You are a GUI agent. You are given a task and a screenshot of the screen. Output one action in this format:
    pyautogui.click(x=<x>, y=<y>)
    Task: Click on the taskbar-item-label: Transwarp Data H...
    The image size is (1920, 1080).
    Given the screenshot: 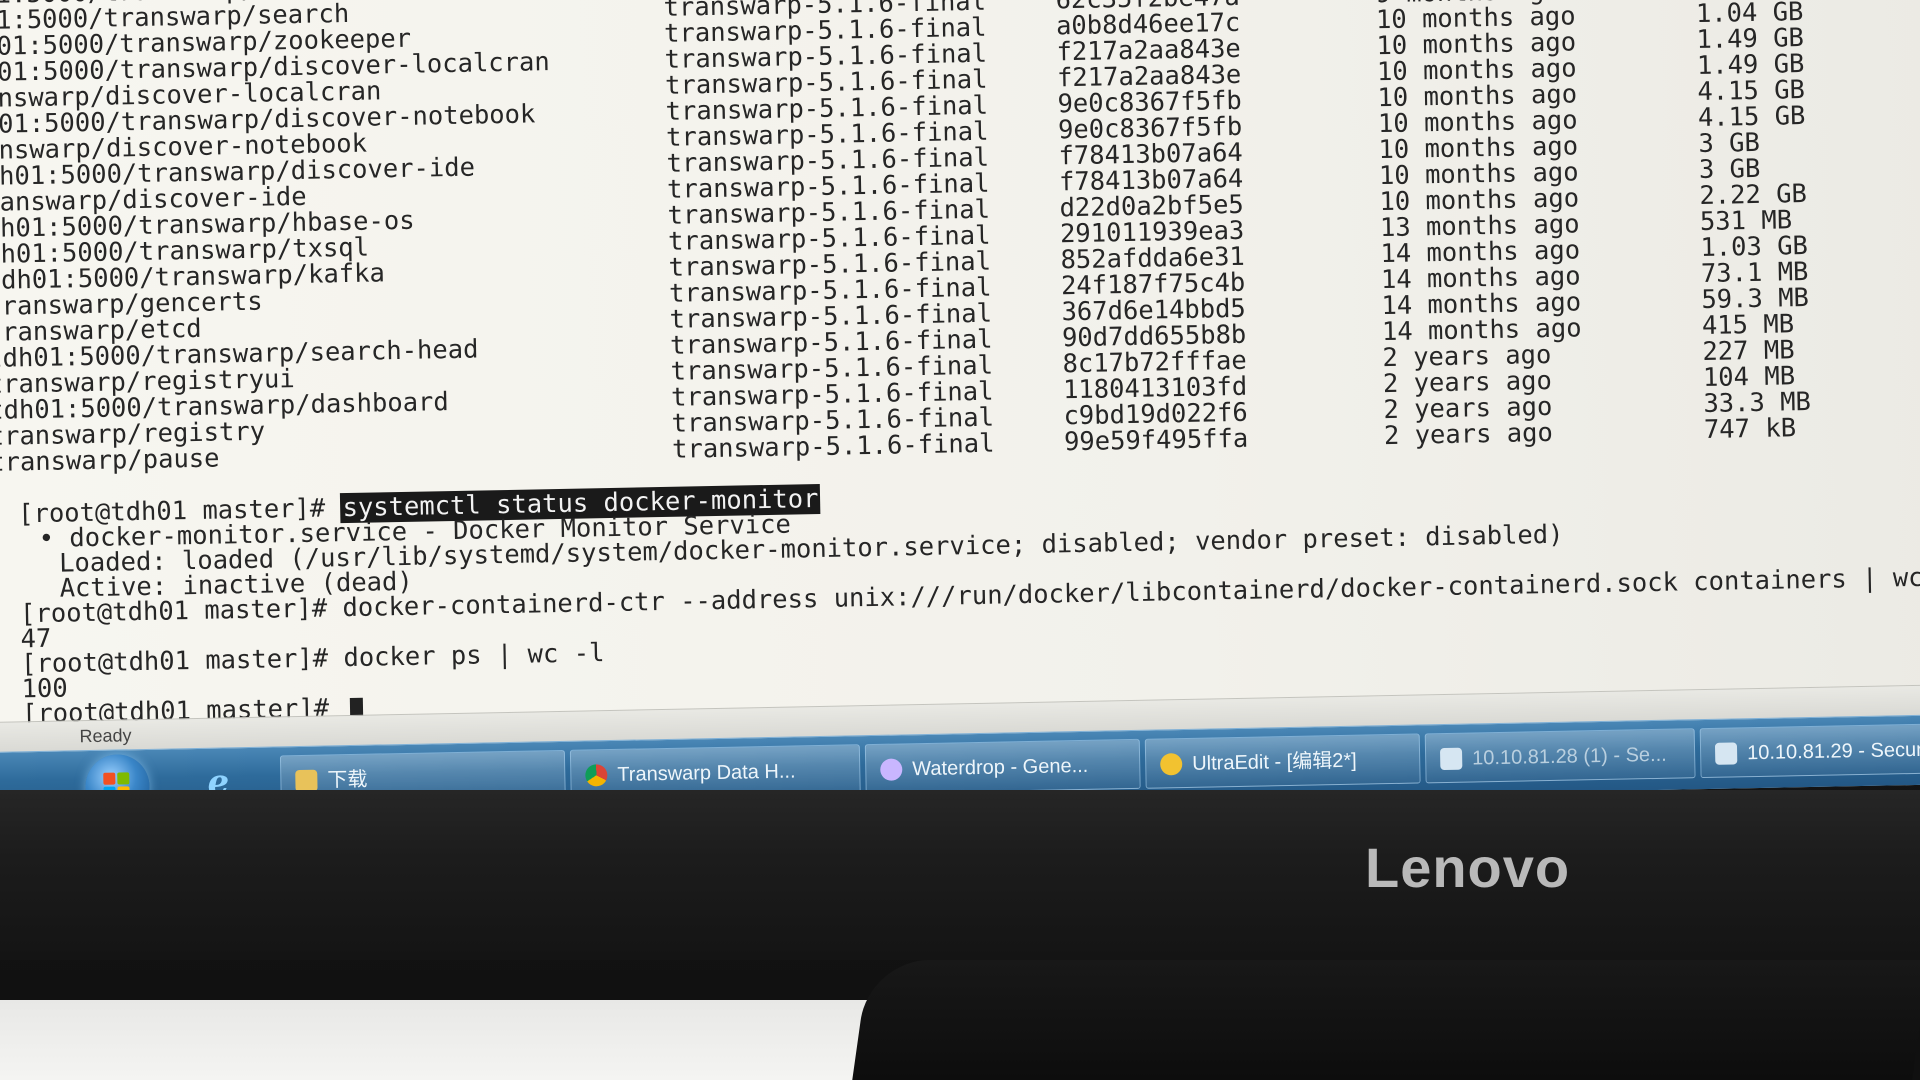 What is the action you would take?
    pyautogui.click(x=706, y=773)
    